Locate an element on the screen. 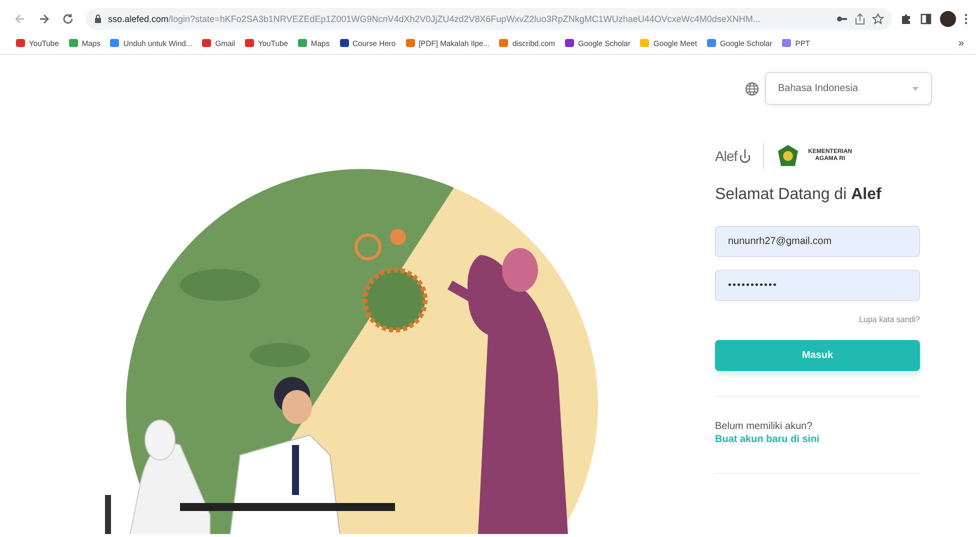  share-icon is located at coordinates (860, 19).